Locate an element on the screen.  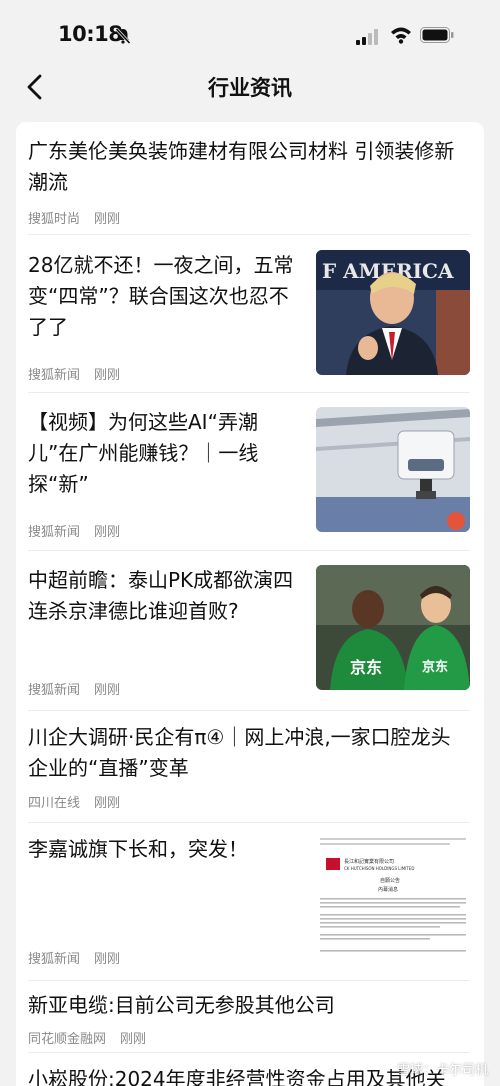
thumb-jersey-text-2: 京东 is located at coordinates (435, 667).